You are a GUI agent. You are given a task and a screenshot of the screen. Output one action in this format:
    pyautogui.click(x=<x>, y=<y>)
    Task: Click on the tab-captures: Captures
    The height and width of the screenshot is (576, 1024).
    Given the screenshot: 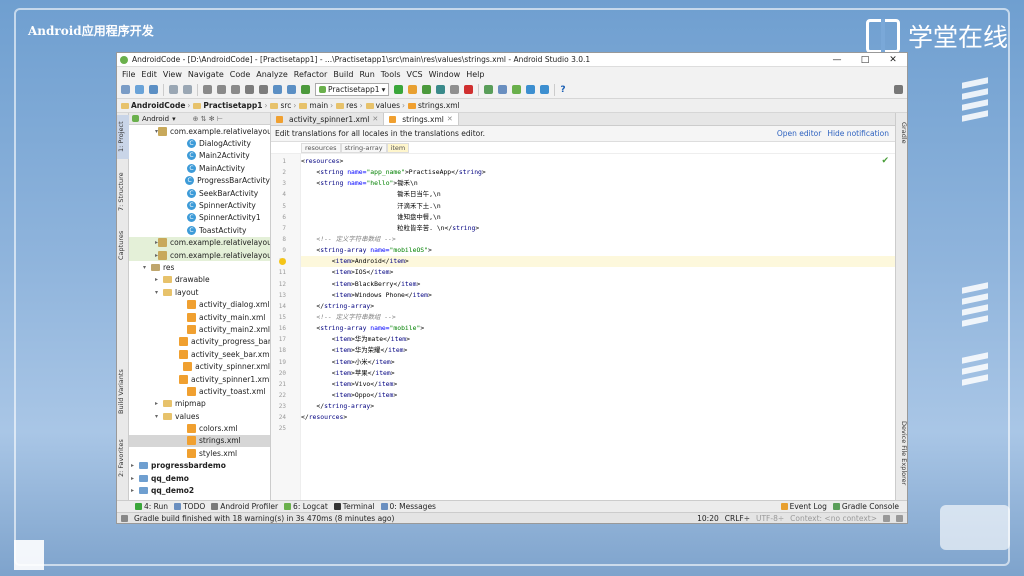 What is the action you would take?
    pyautogui.click(x=123, y=245)
    